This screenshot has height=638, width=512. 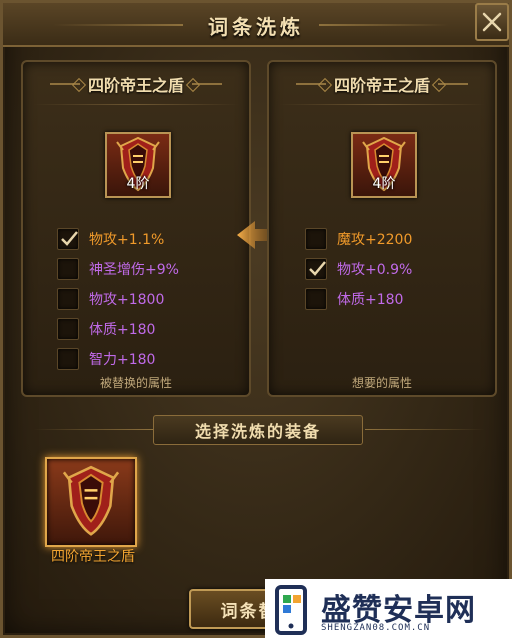 I want to click on title-bar: 词条洗炼, so click(x=256, y=25).